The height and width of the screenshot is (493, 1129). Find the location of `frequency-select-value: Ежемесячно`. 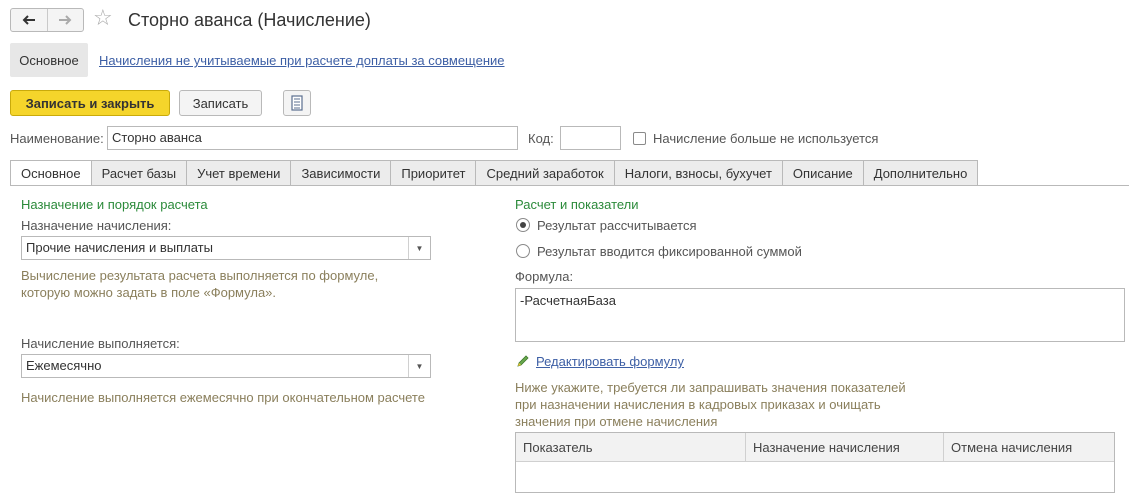

frequency-select-value: Ежемесячно is located at coordinates (64, 365).